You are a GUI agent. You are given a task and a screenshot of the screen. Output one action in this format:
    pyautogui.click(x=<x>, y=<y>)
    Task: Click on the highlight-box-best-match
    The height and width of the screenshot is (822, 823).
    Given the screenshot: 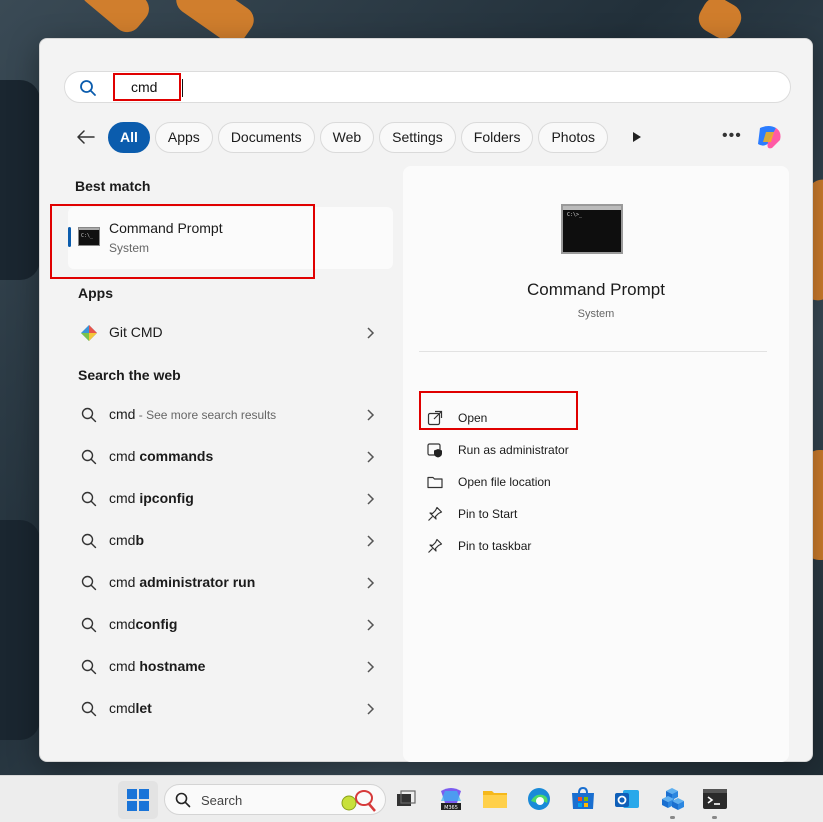 What is the action you would take?
    pyautogui.click(x=182, y=241)
    